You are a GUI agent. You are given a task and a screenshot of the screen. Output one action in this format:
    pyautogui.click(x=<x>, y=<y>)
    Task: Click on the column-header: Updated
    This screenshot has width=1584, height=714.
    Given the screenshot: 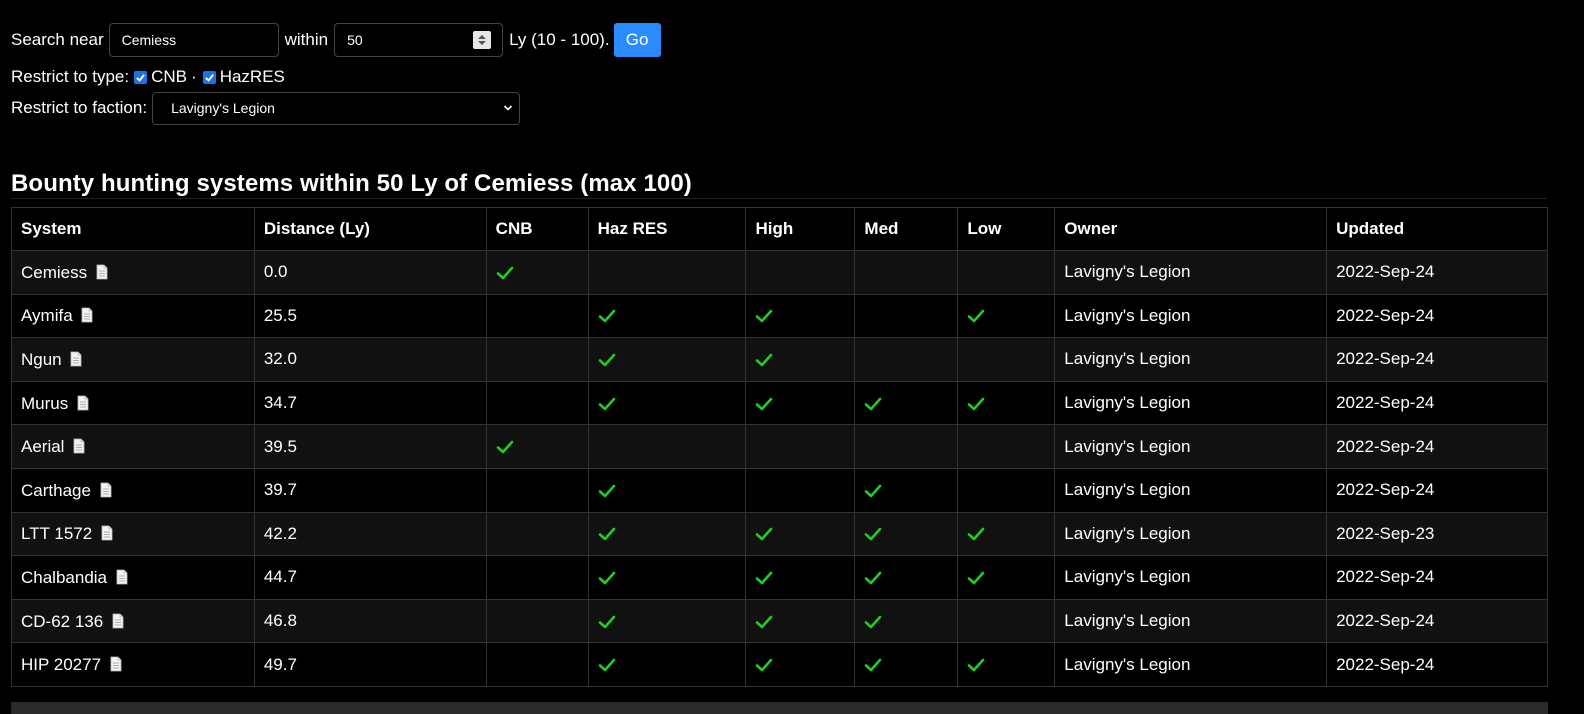 What is the action you would take?
    pyautogui.click(x=1437, y=229)
    